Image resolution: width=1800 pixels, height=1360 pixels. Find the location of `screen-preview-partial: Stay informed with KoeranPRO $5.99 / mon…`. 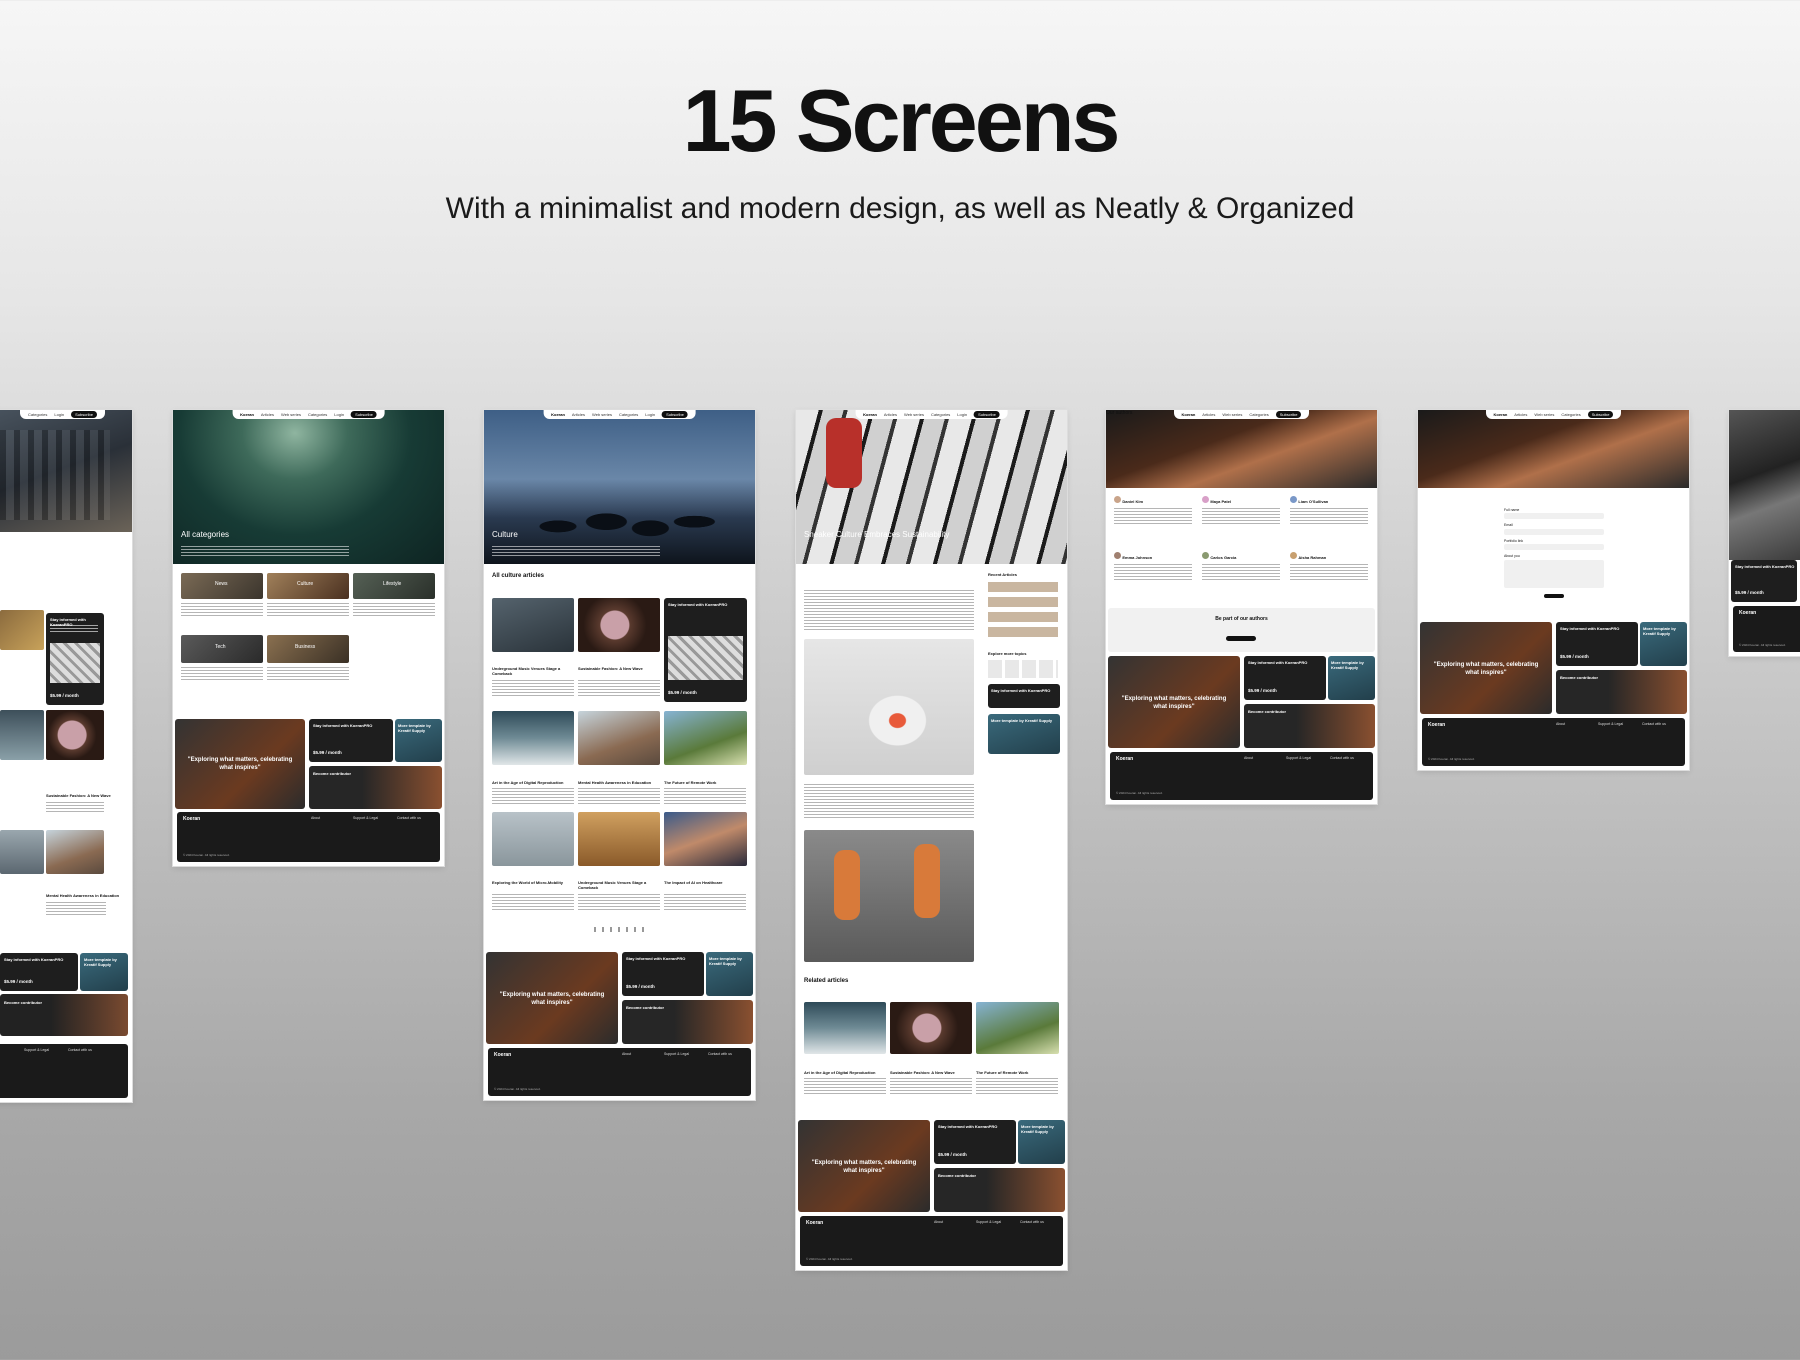

screen-preview-partial: Stay informed with KoeranPRO $5.99 / mon… is located at coordinates (1764, 533).